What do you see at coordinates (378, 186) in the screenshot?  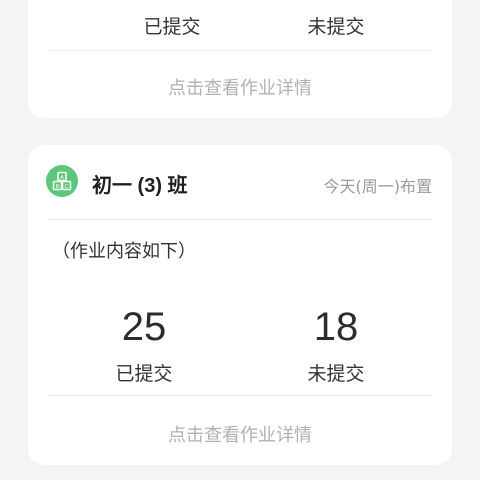 I see `assigned-time: 今天(周一)布置` at bounding box center [378, 186].